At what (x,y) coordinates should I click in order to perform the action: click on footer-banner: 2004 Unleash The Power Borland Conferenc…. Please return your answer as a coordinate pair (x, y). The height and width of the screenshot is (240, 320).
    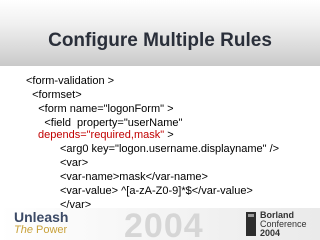
    Looking at the image, I should click on (160, 224).